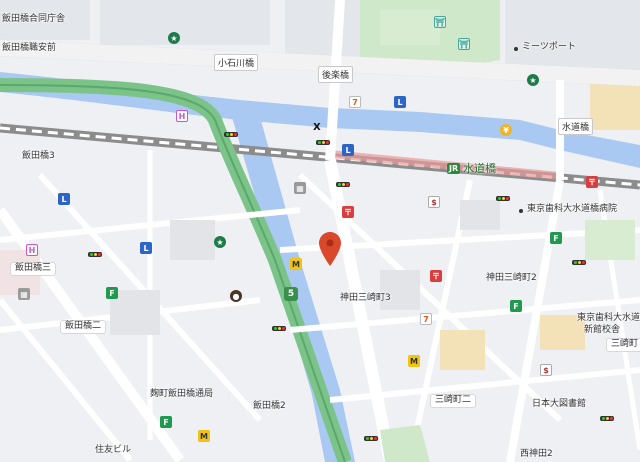 The image size is (640, 462). I want to click on label-hospital-new2: 新館校舎, so click(602, 330).